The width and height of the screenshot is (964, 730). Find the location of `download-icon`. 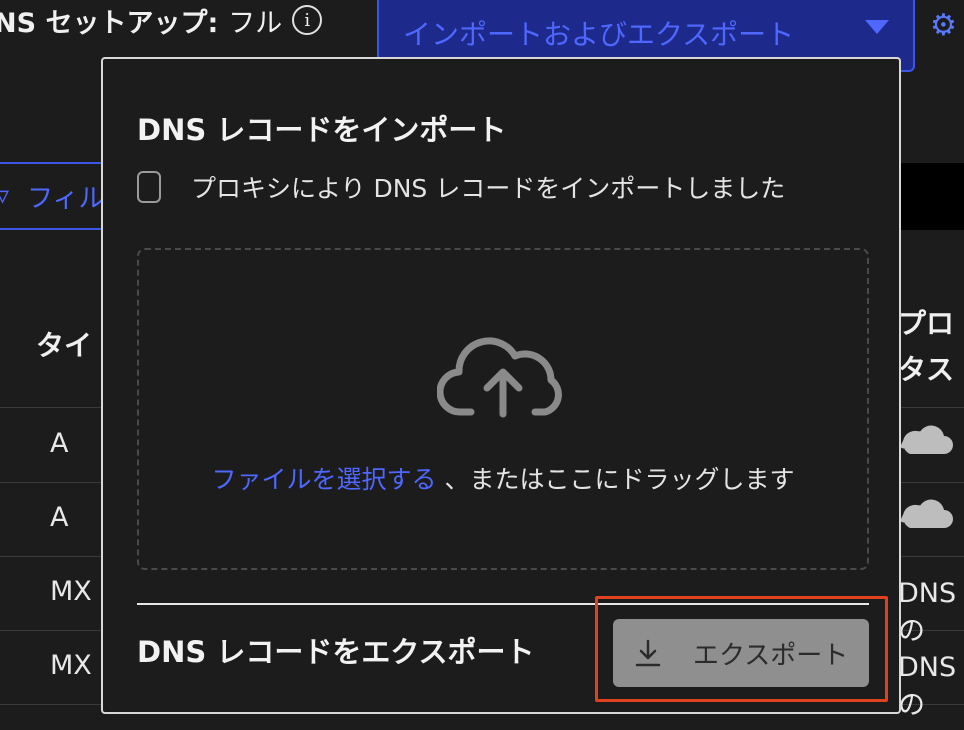

download-icon is located at coordinates (648, 653).